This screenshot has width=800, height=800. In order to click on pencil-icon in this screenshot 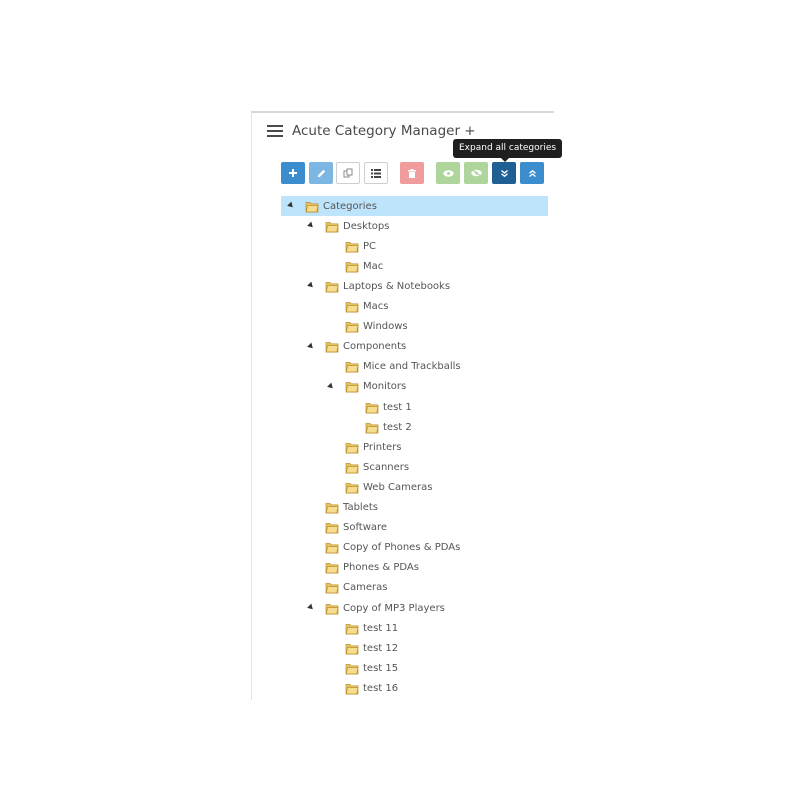, I will do `click(321, 173)`.